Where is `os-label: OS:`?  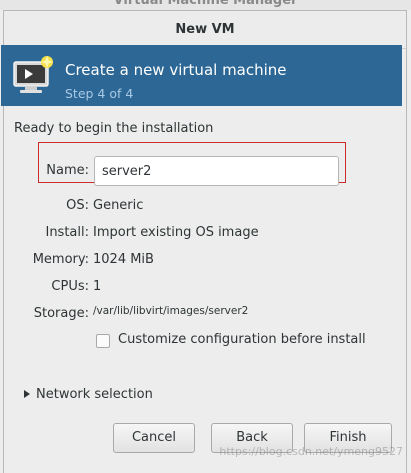 os-label: OS: is located at coordinates (77, 205).